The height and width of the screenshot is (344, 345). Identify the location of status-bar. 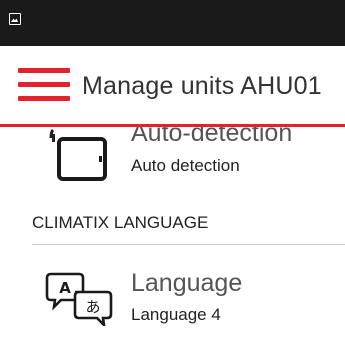
(172, 23).